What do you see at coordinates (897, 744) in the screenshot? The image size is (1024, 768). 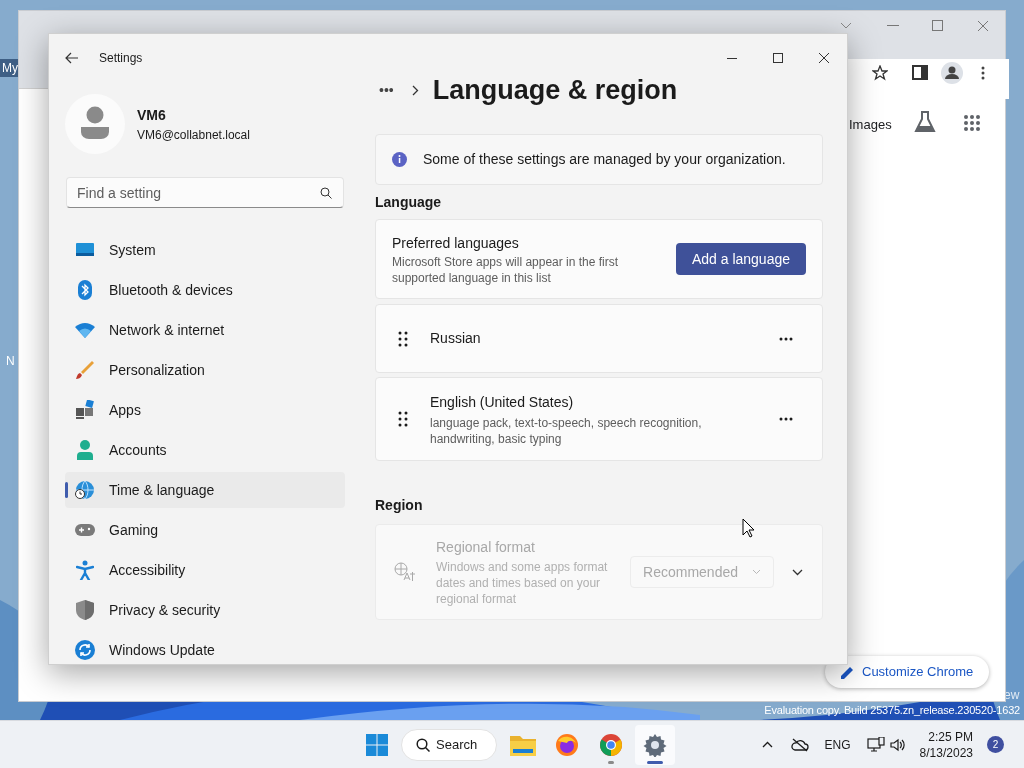 I see `speaker-icon` at bounding box center [897, 744].